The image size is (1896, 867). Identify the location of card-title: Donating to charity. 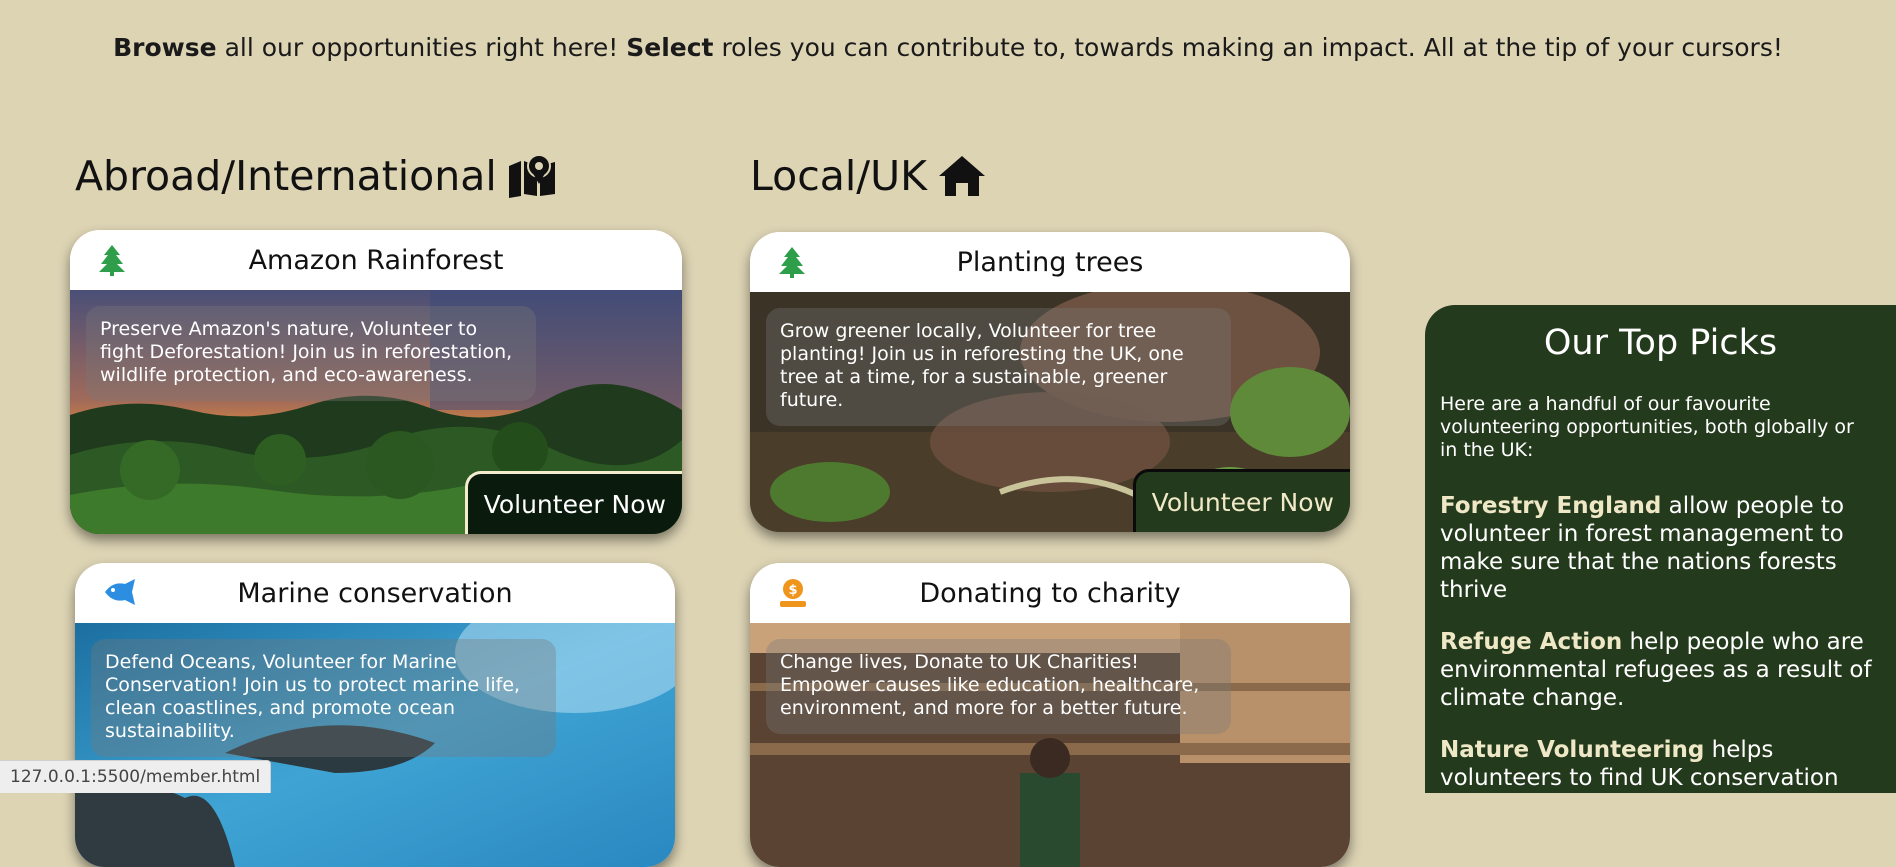
(1050, 593).